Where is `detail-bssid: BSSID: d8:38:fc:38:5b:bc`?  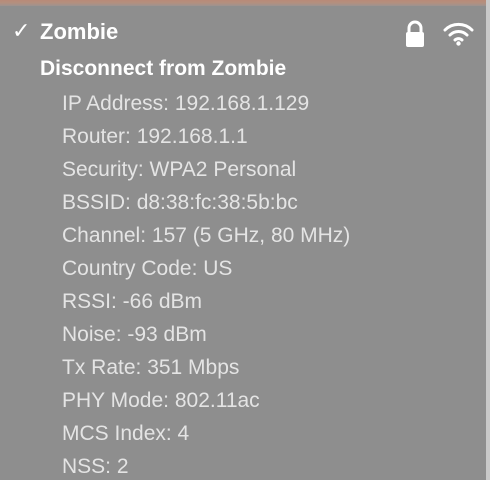 detail-bssid: BSSID: d8:38:fc:38:5b:bc is located at coordinates (180, 202).